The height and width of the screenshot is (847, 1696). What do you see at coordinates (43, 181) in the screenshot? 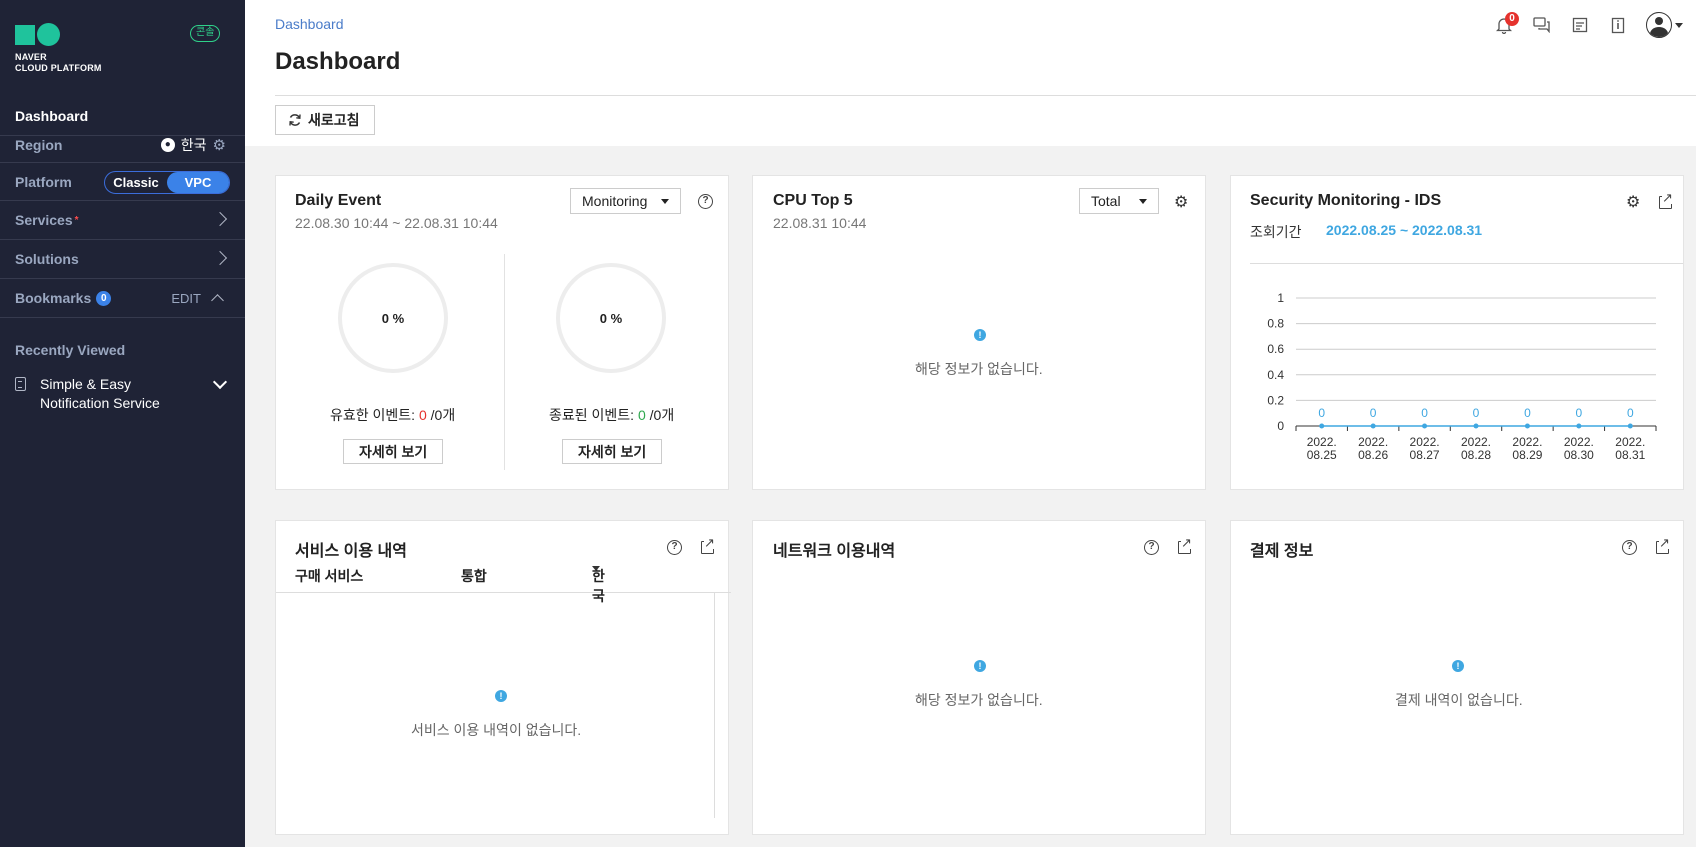
I see `platform-label: Platform` at bounding box center [43, 181].